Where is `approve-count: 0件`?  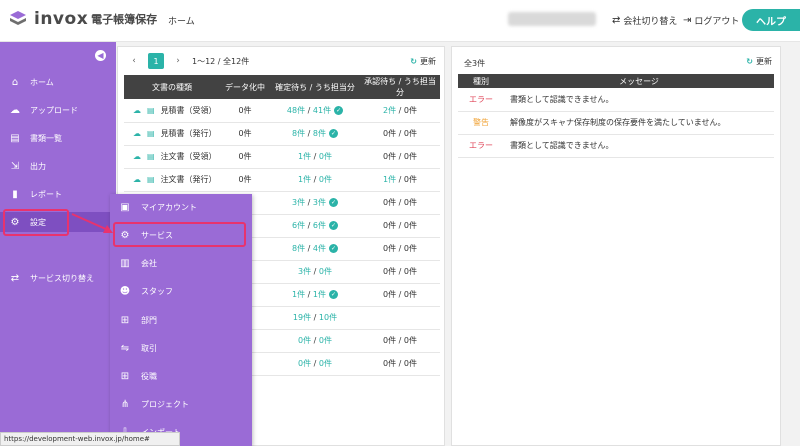
approve-count: 0件 is located at coordinates (390, 271).